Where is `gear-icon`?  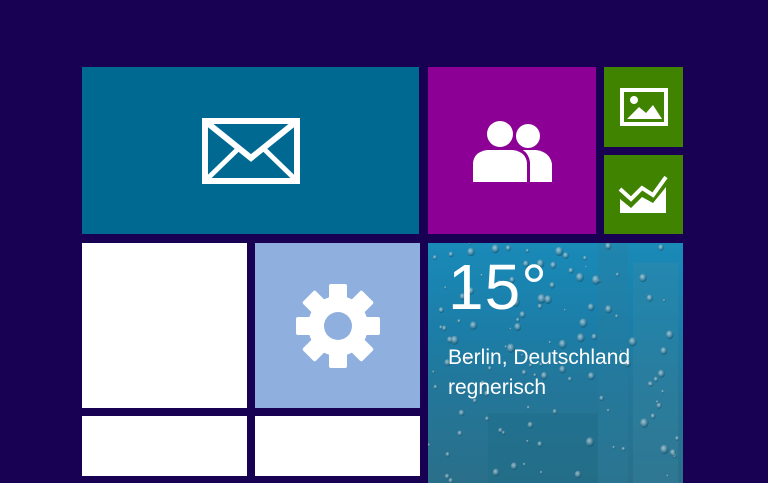
gear-icon is located at coordinates (337, 325).